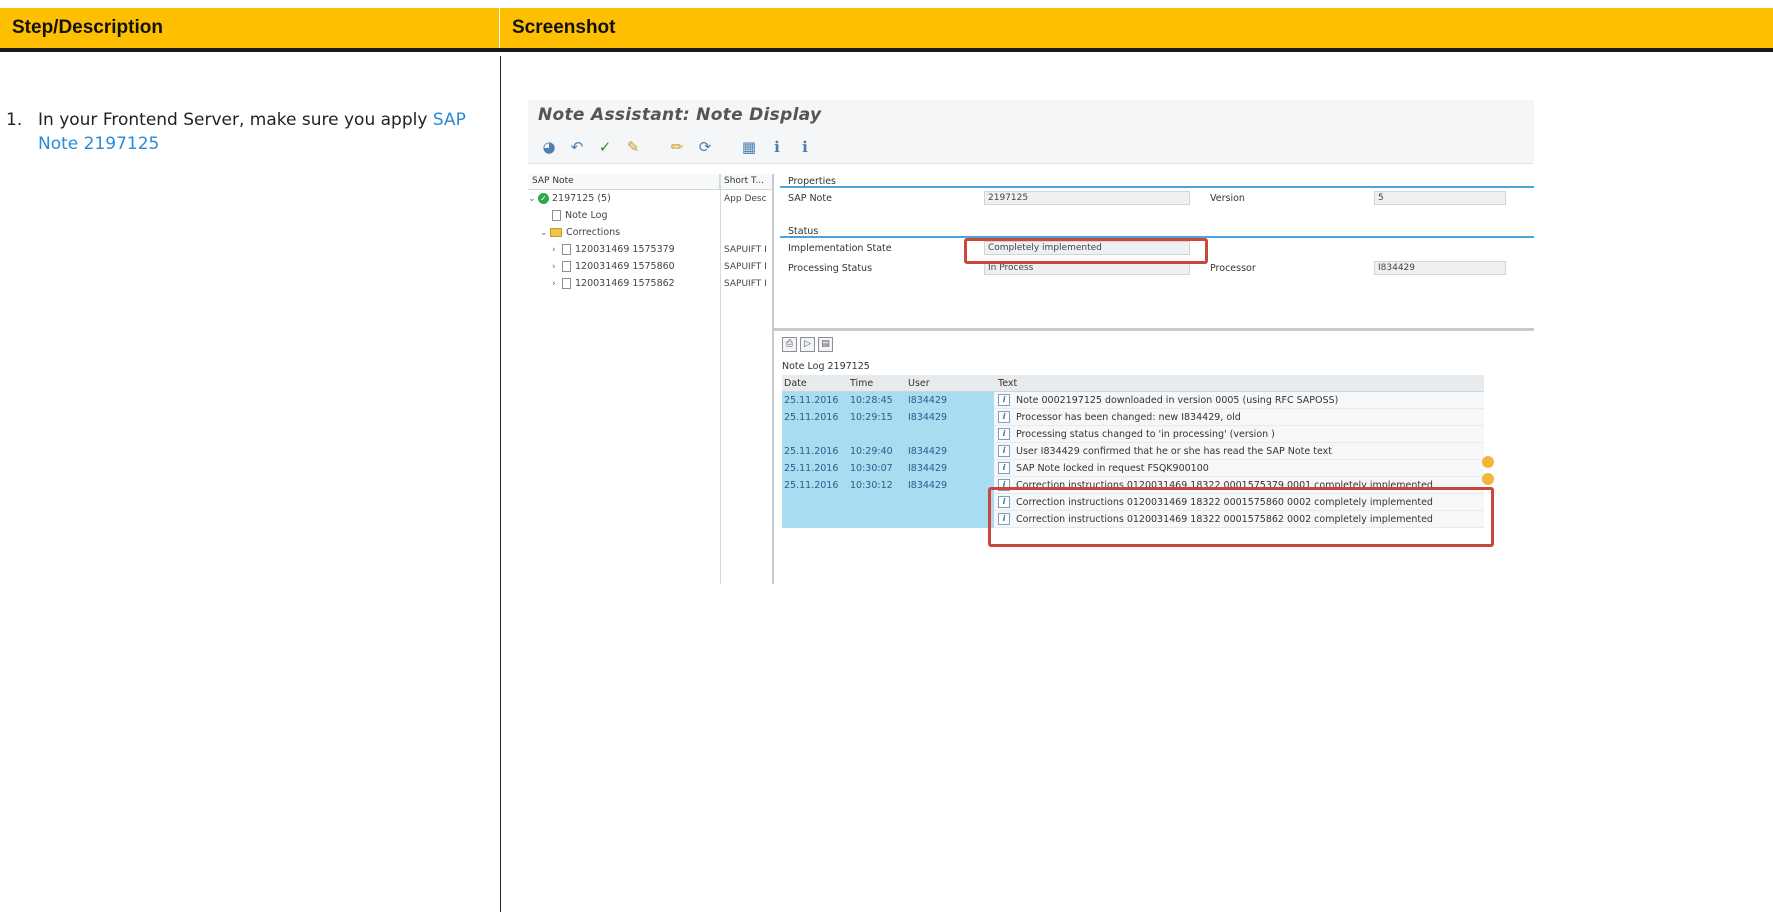 The image size is (1773, 912). What do you see at coordinates (650, 283) in the screenshot?
I see `tree-item-correction: › 120031469 1575862 SAPUIFT I` at bounding box center [650, 283].